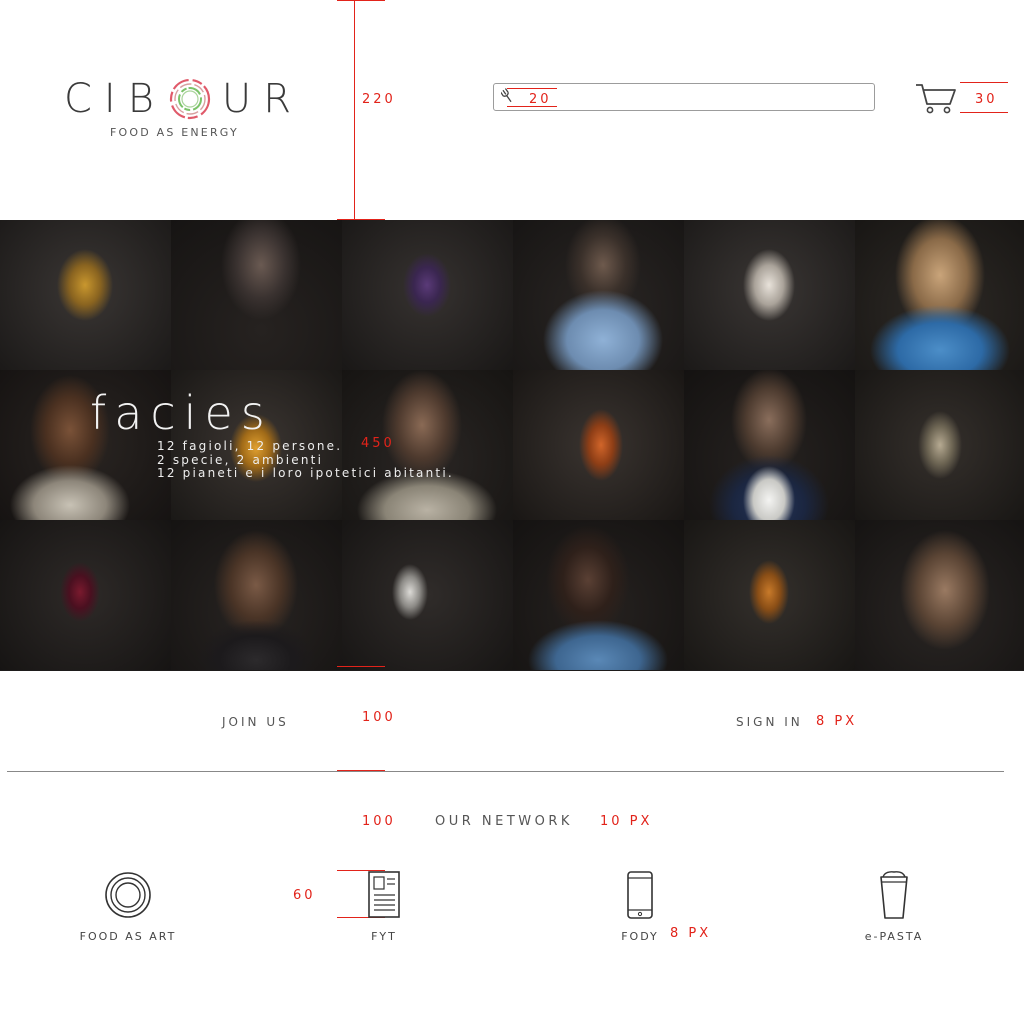 The image size is (1024, 1010). Describe the element at coordinates (128, 898) in the screenshot. I see `rings-icon` at that location.